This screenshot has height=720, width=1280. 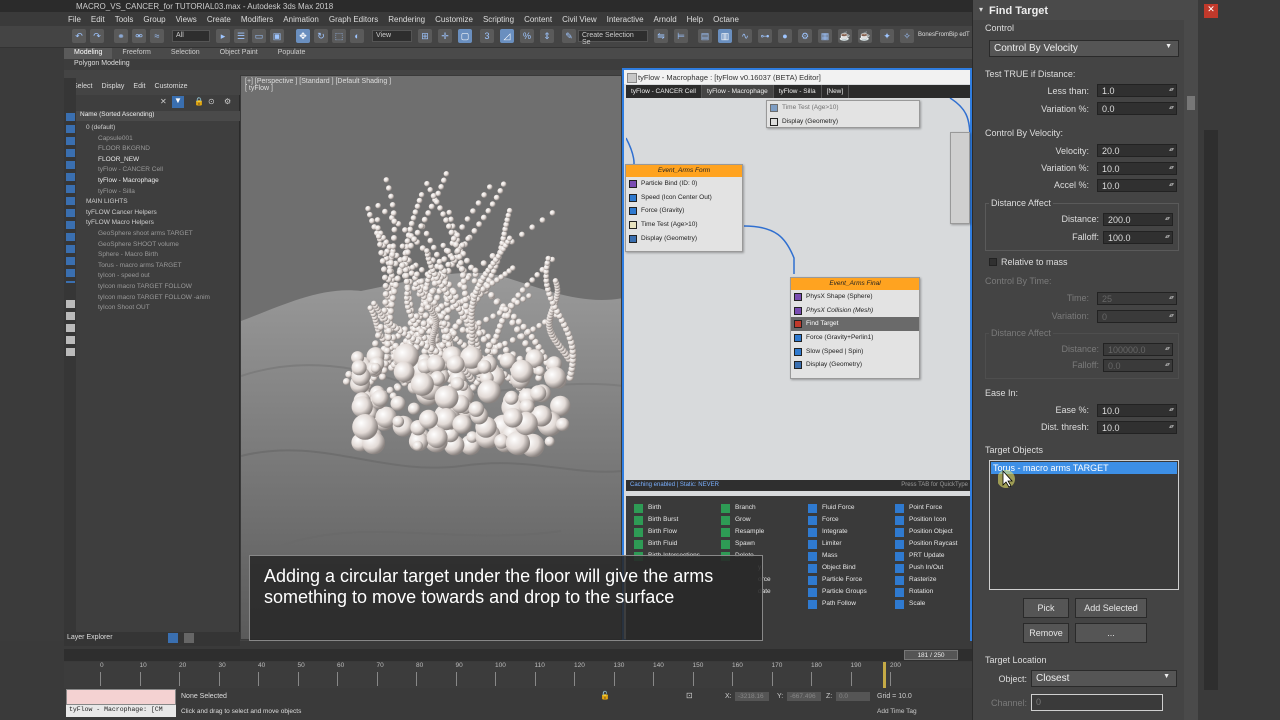 I want to click on scene-row: Capsule001, so click(x=158, y=140).